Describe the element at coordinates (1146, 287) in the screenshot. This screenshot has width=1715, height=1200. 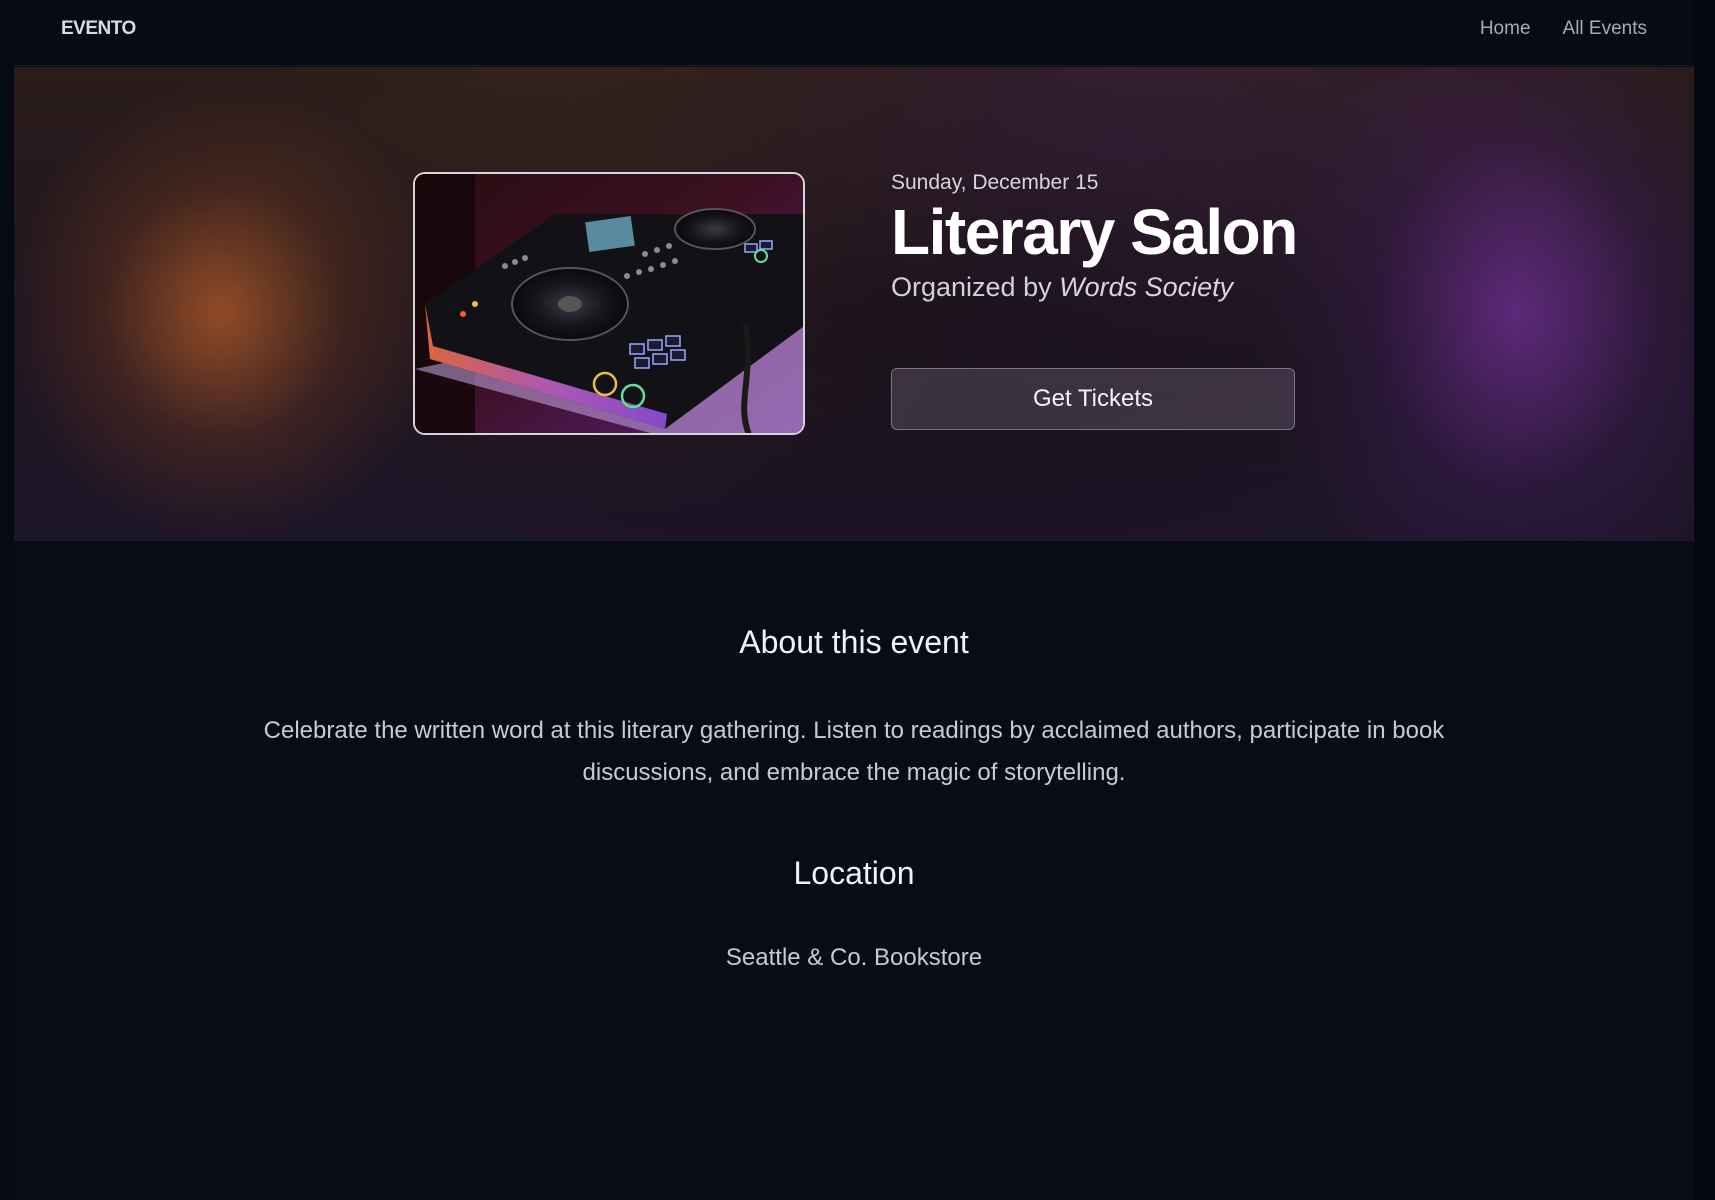
I see `organizer-name: Words Society` at that location.